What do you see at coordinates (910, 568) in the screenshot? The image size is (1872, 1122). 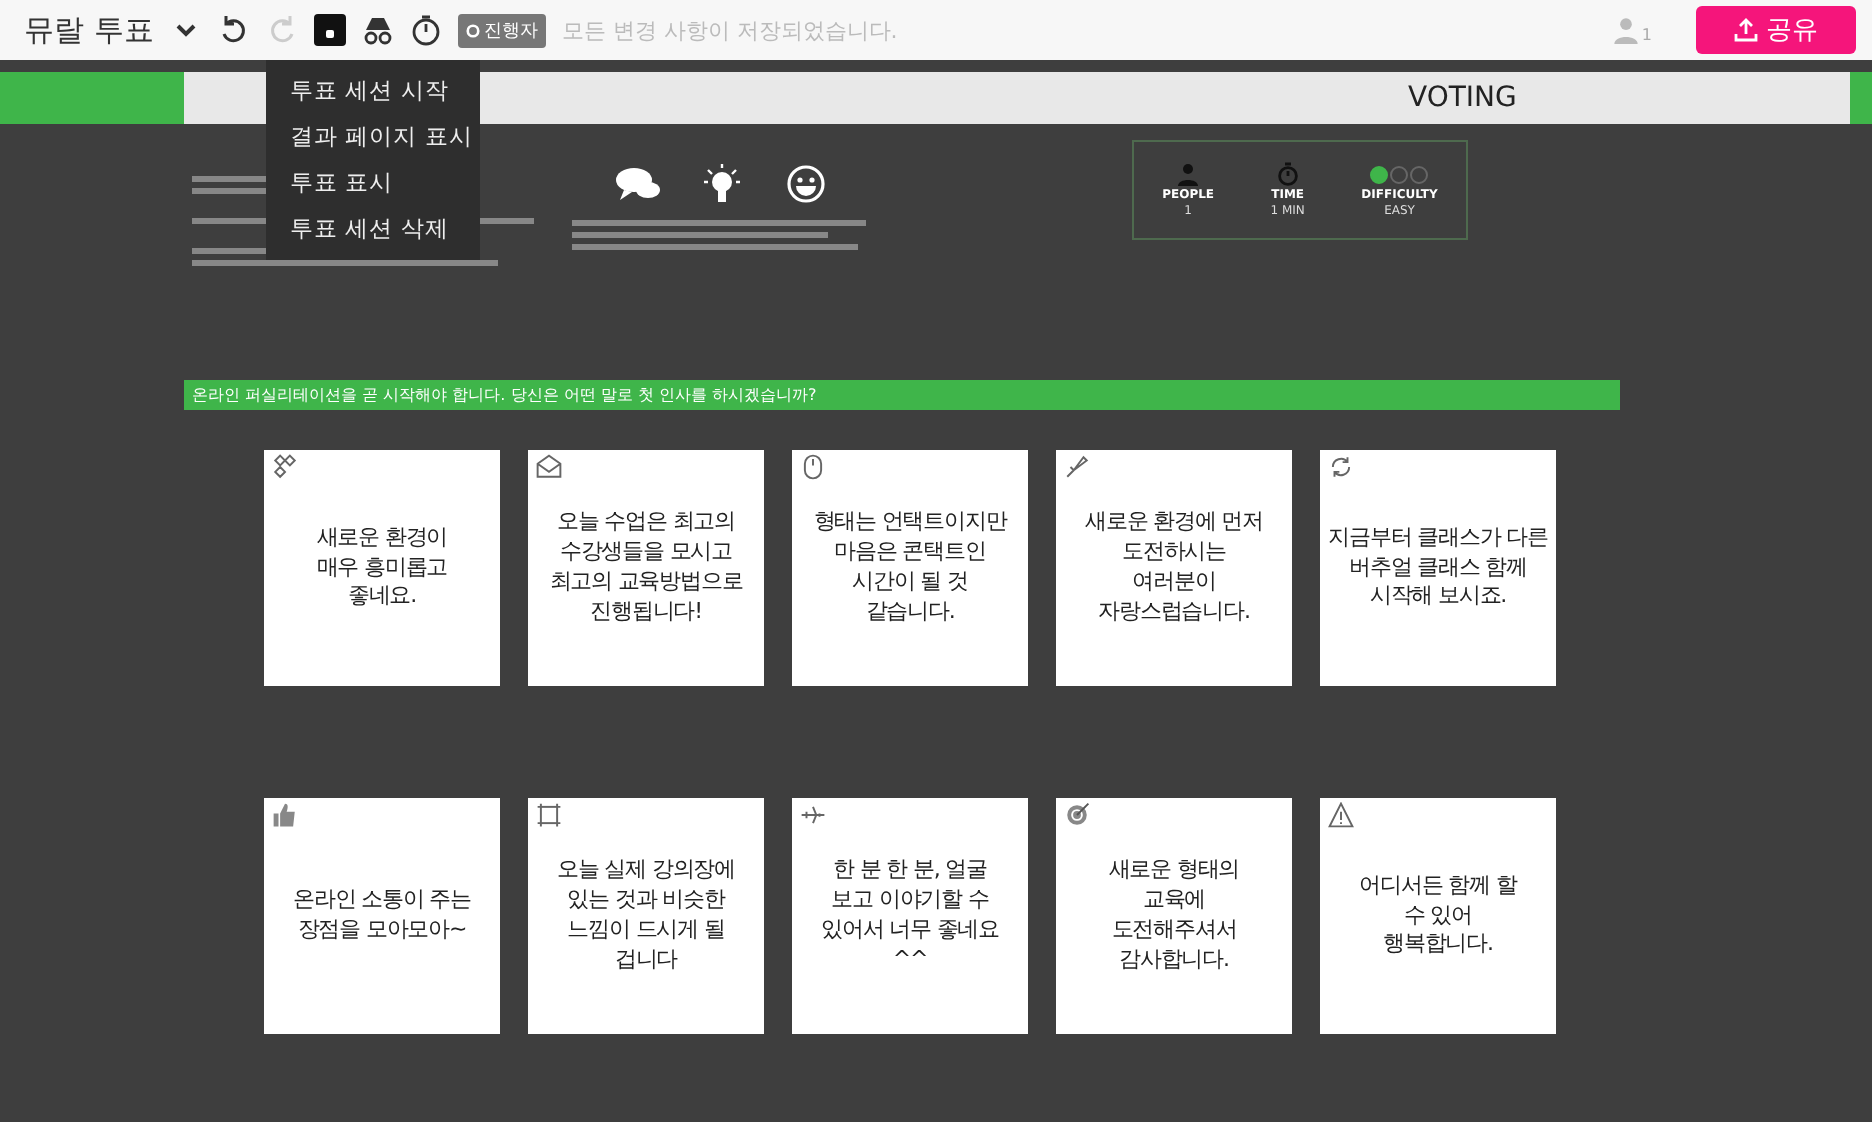 I see `sticky-note: 형태는 언택트이지만 마음은 콘택트인 시간이 될 것 같습니다.` at bounding box center [910, 568].